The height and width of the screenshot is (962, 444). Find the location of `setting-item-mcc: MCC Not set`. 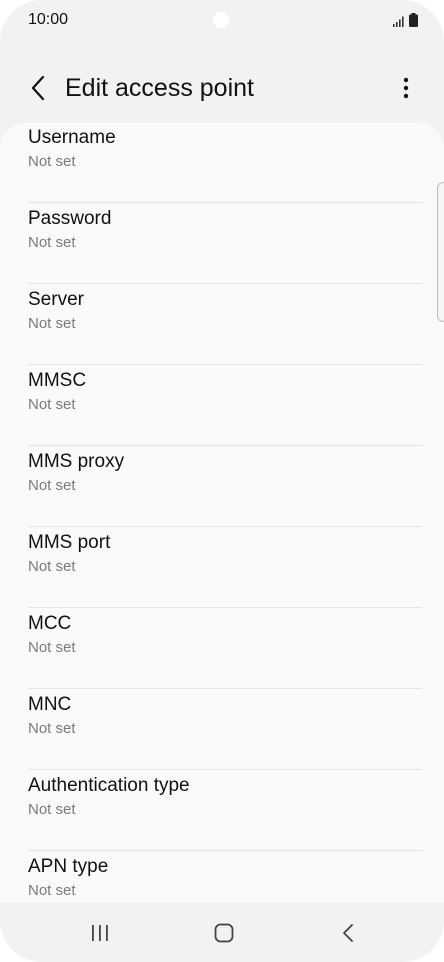

setting-item-mcc: MCC Not set is located at coordinates (225, 648).